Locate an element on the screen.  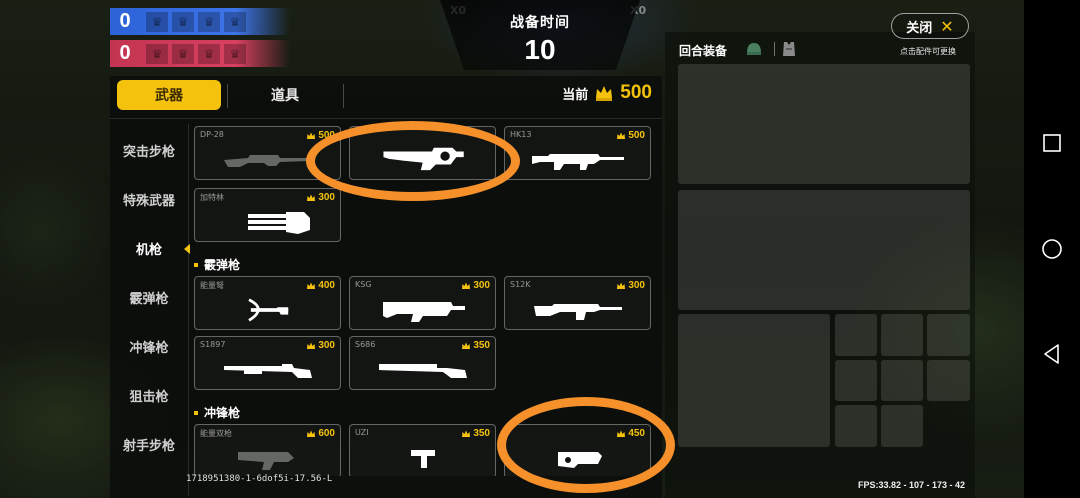
recent-apps-button is located at coordinates (1052, 143).